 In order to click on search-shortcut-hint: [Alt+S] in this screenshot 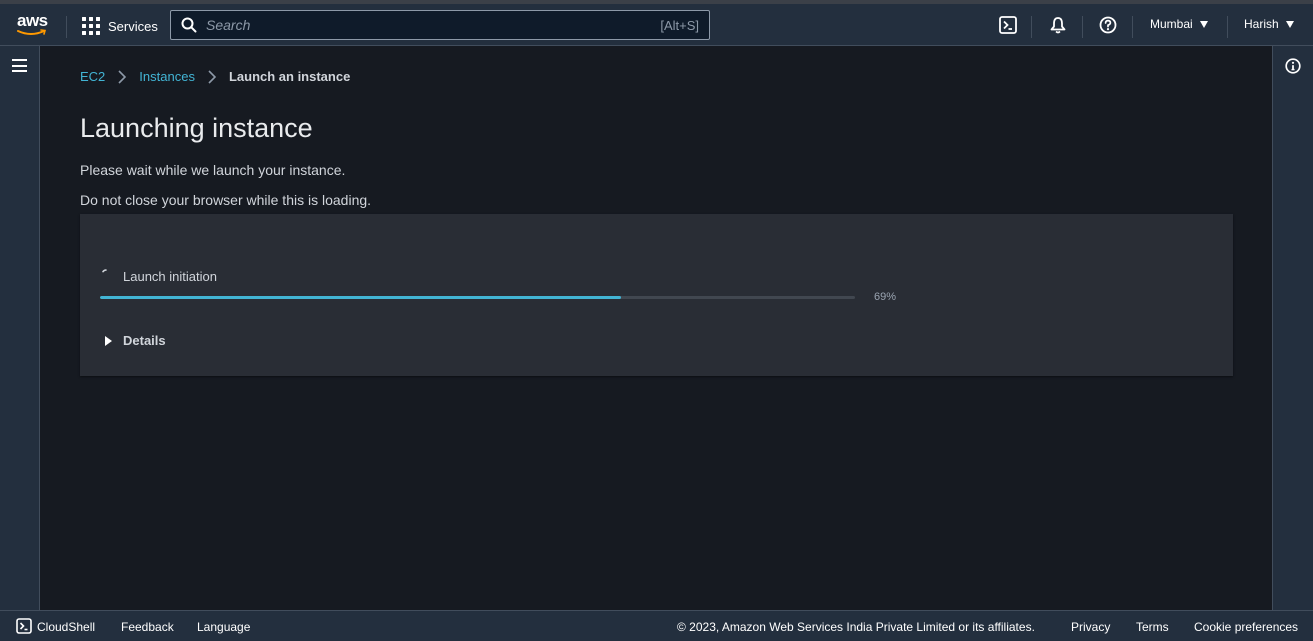, I will do `click(679, 25)`.